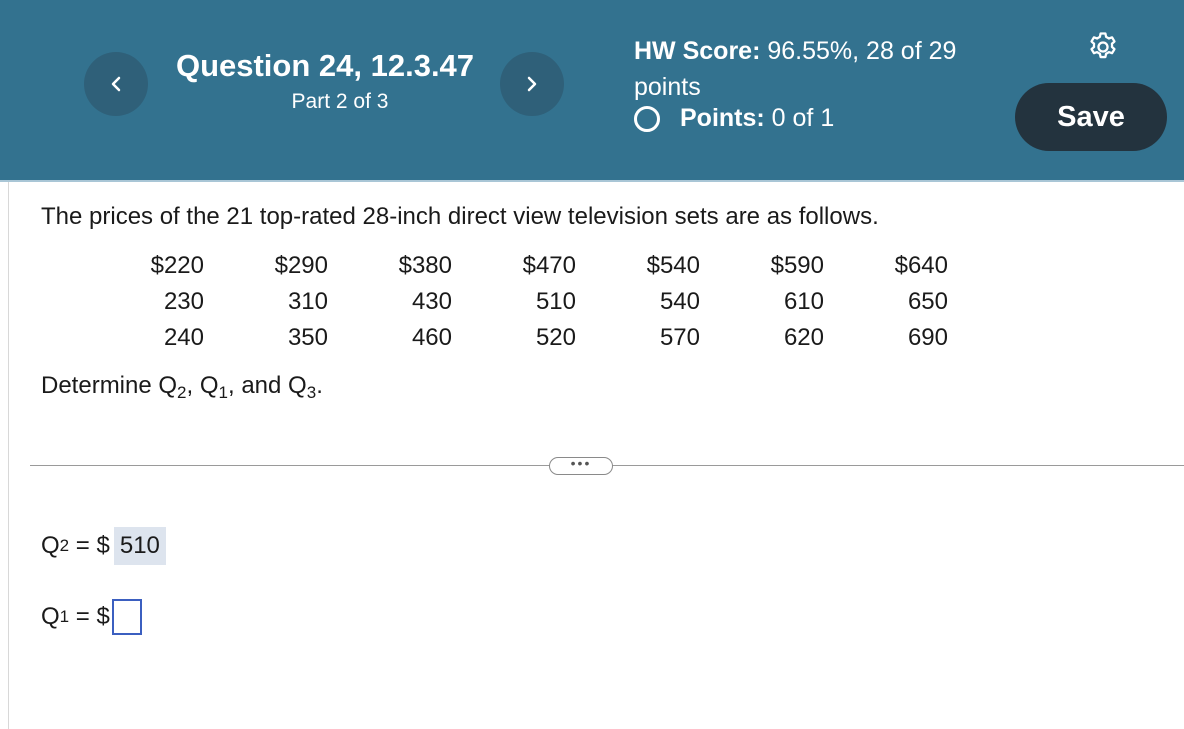  Describe the element at coordinates (425, 265) in the screenshot. I see `price-cell: $380` at that location.